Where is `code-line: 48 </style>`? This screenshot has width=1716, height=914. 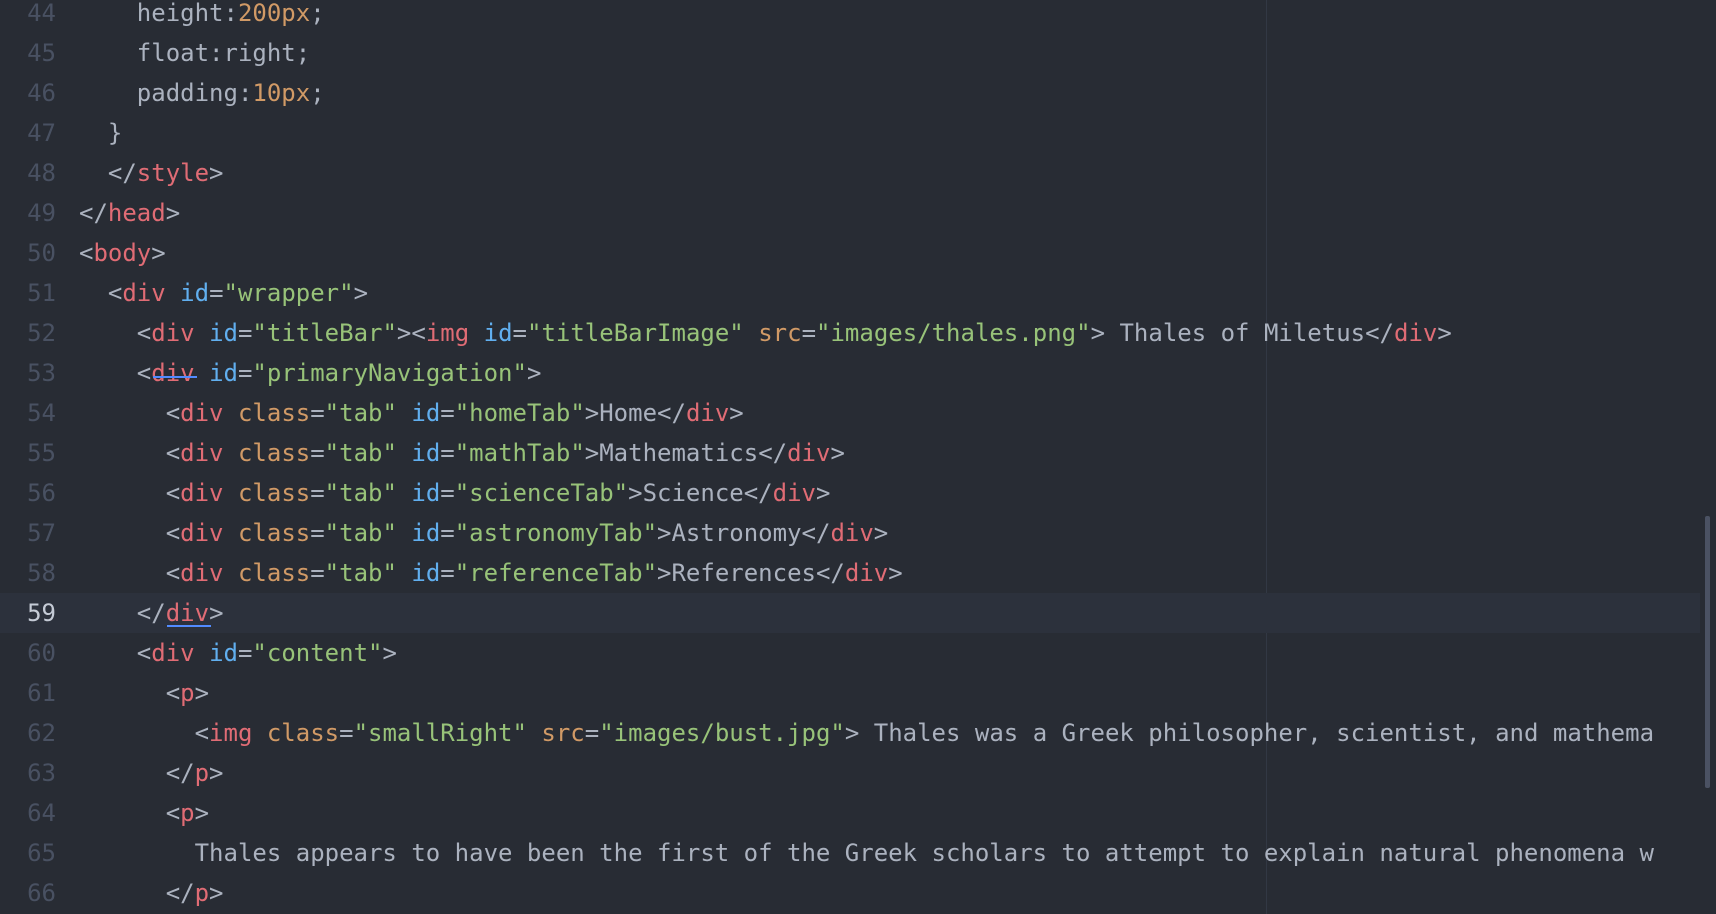 code-line: 48 </style> is located at coordinates (850, 173).